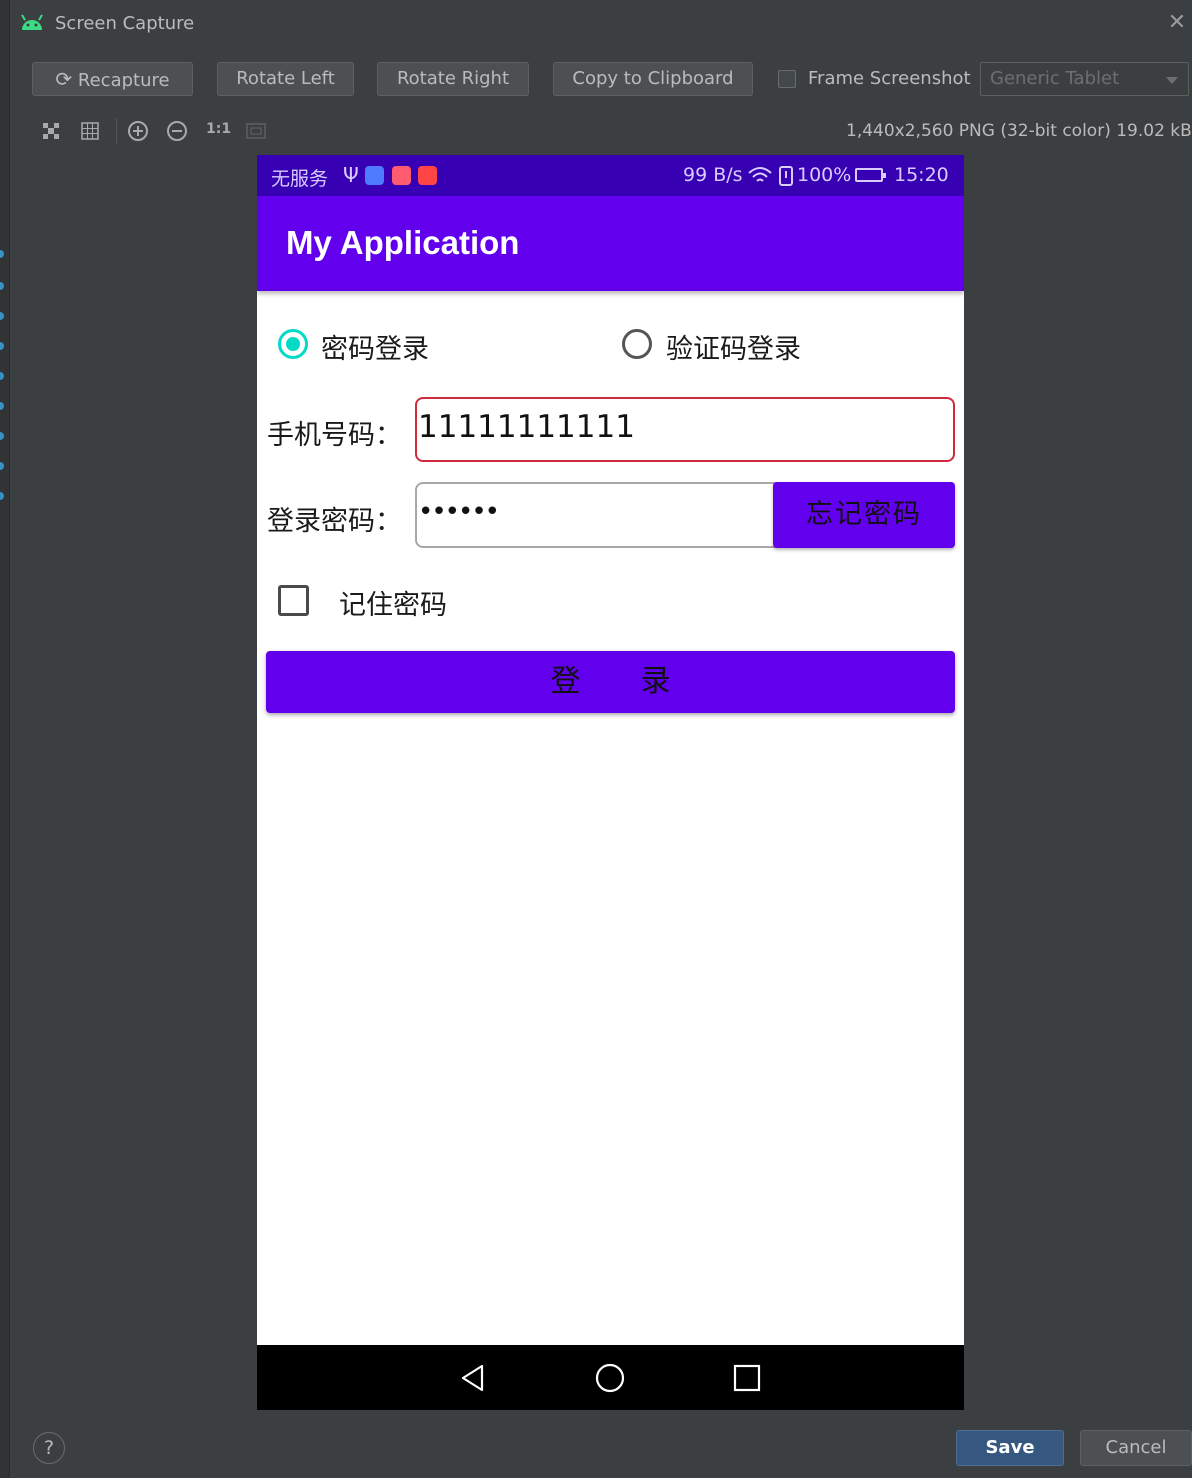 This screenshot has width=1192, height=1478. What do you see at coordinates (123, 80) in the screenshot?
I see `recapture-label: Recapture` at bounding box center [123, 80].